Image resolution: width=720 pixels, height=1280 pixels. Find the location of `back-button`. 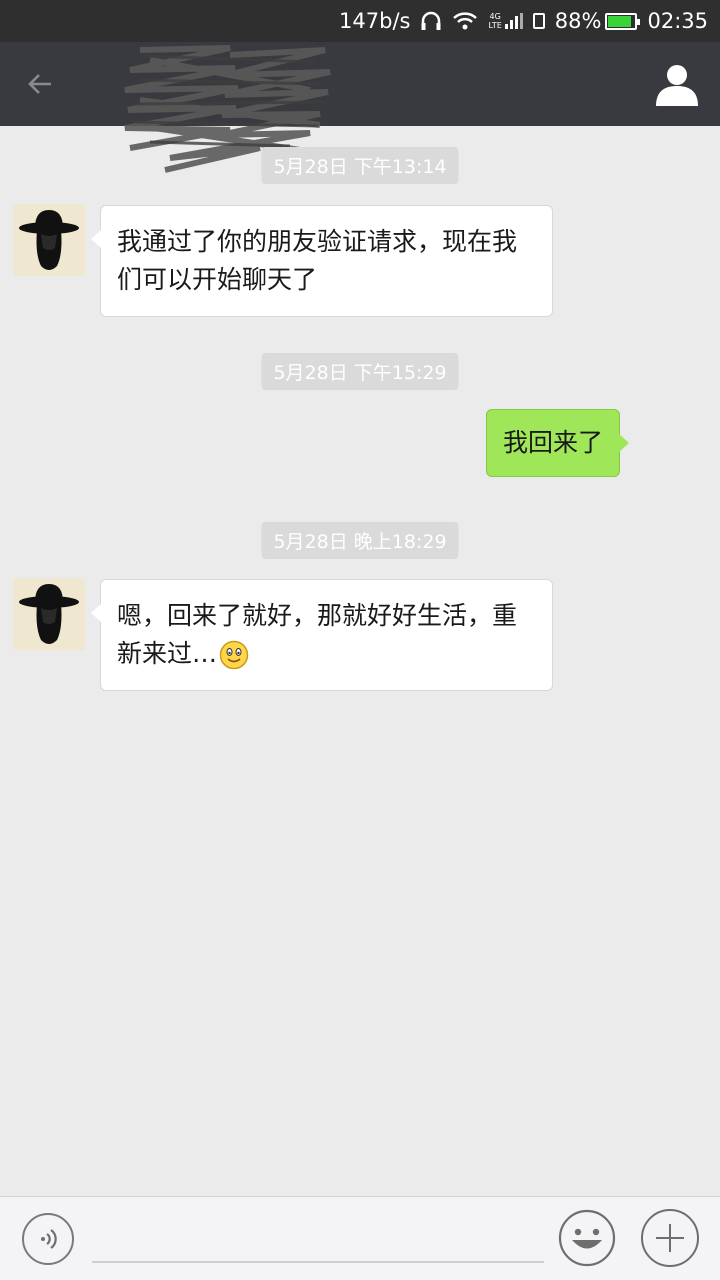

back-button is located at coordinates (40, 84).